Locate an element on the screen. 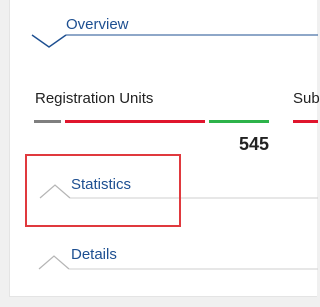  status-bar-neutral is located at coordinates (47, 121).